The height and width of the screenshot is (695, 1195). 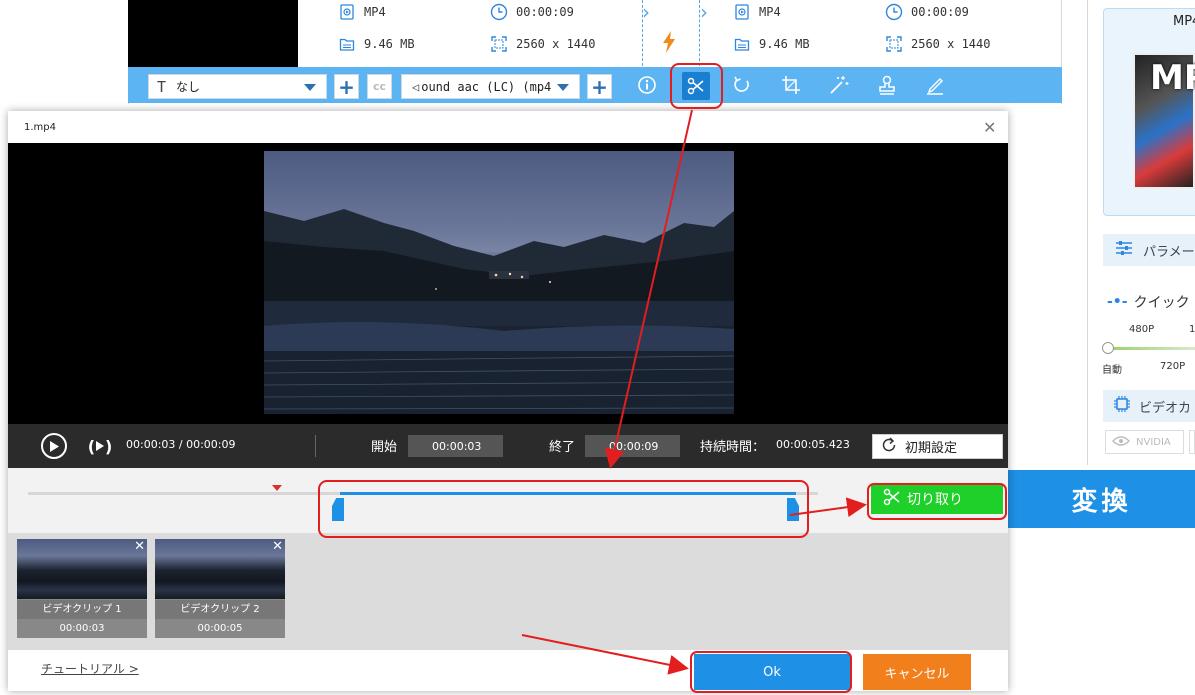 What do you see at coordinates (951, 44) in the screenshot?
I see `output-resolution-value: 2560 x 1440` at bounding box center [951, 44].